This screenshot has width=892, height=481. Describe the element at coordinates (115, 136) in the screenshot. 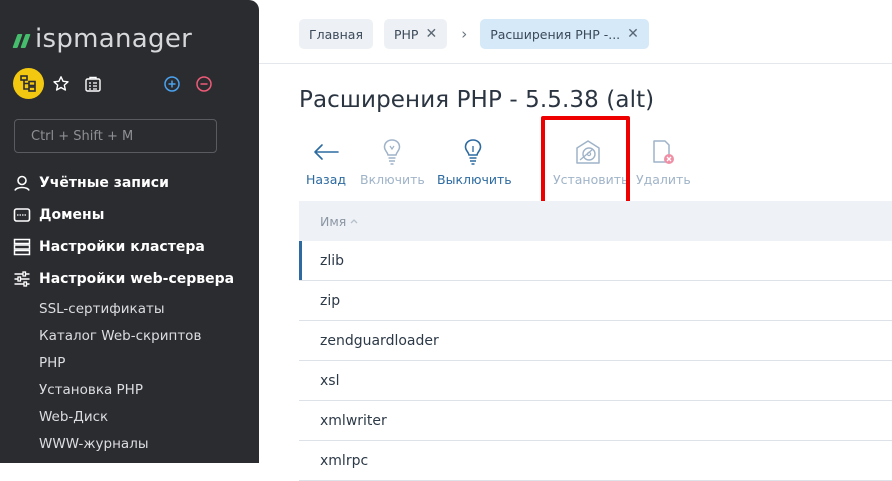

I see `menu-search-input` at that location.